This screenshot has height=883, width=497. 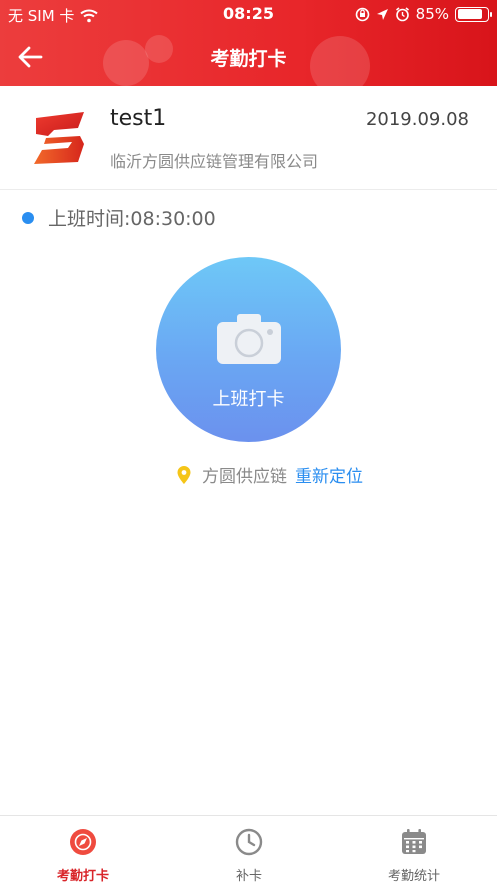 I want to click on calendar-icon, so click(x=414, y=841).